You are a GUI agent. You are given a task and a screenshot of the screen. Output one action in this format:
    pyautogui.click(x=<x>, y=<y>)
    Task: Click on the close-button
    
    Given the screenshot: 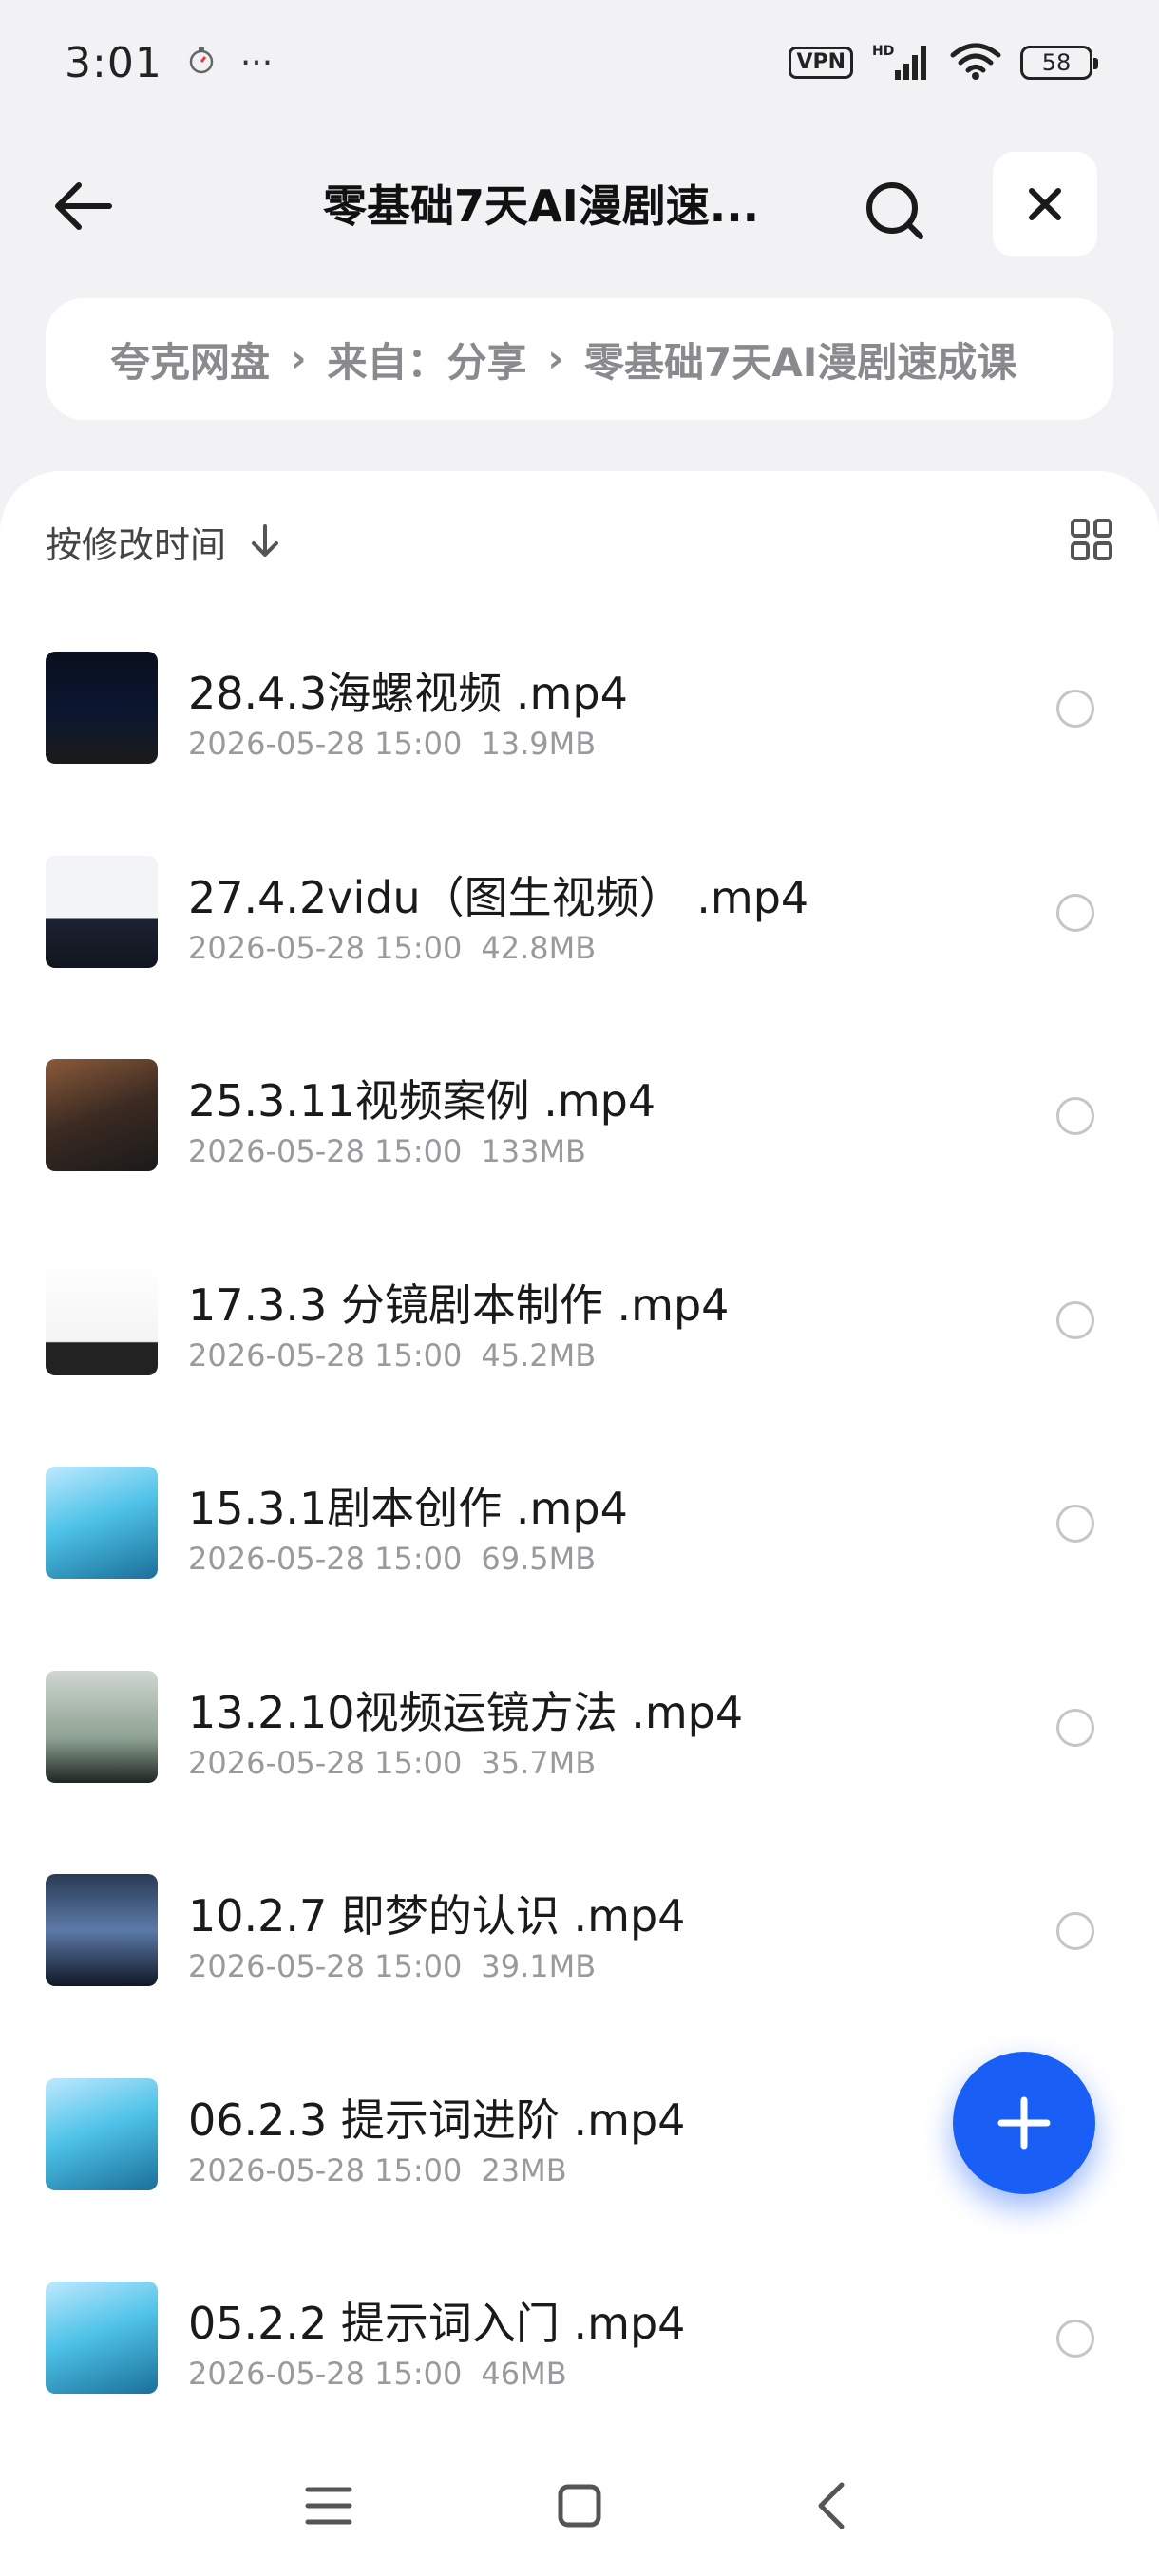 What is the action you would take?
    pyautogui.click(x=1045, y=204)
    